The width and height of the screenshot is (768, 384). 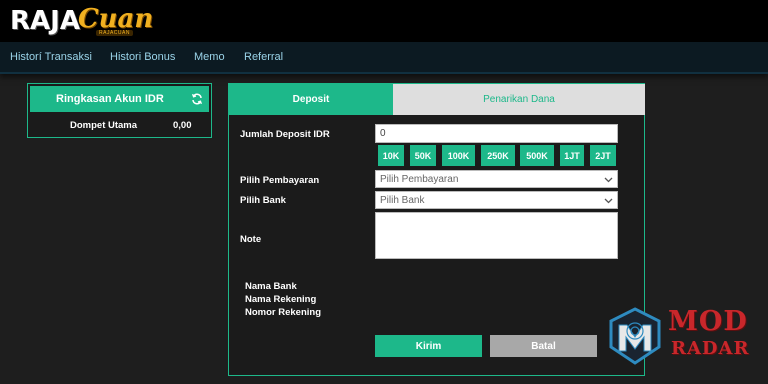 What do you see at coordinates (263, 57) in the screenshot?
I see `nav-item-referral: Referral` at bounding box center [263, 57].